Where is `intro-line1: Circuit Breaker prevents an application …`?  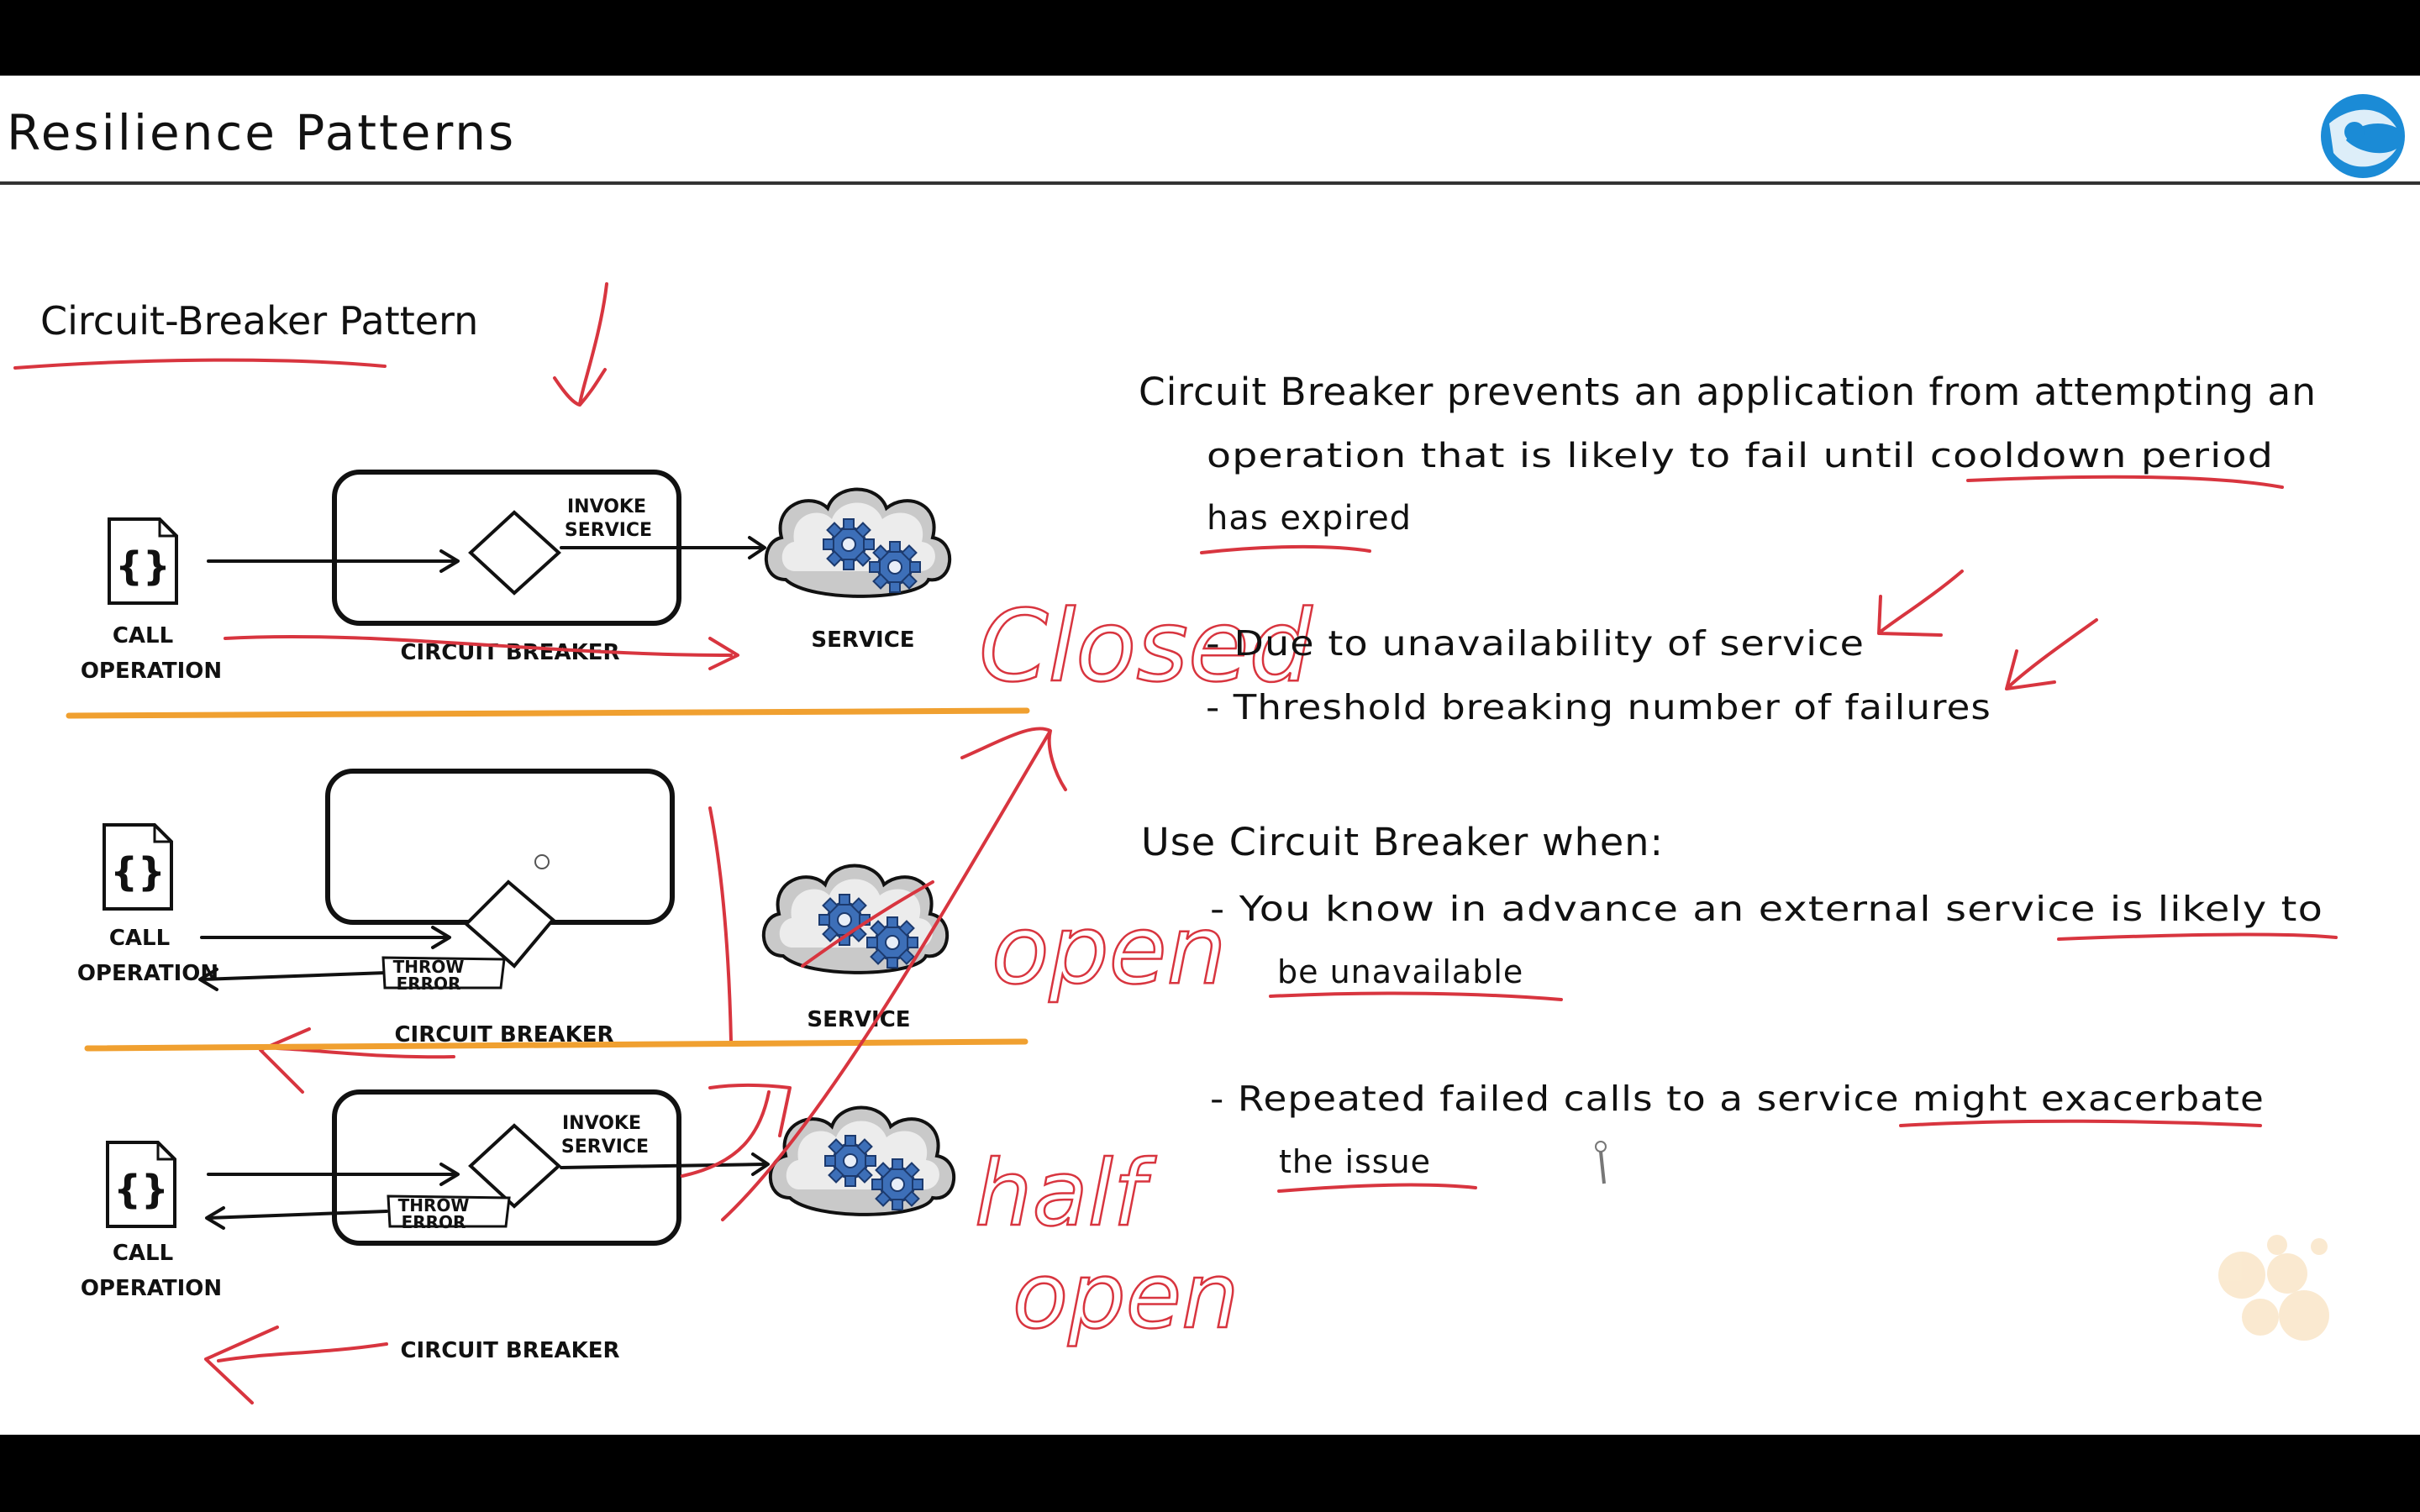 intro-line1: Circuit Breaker prevents an application … is located at coordinates (1728, 392).